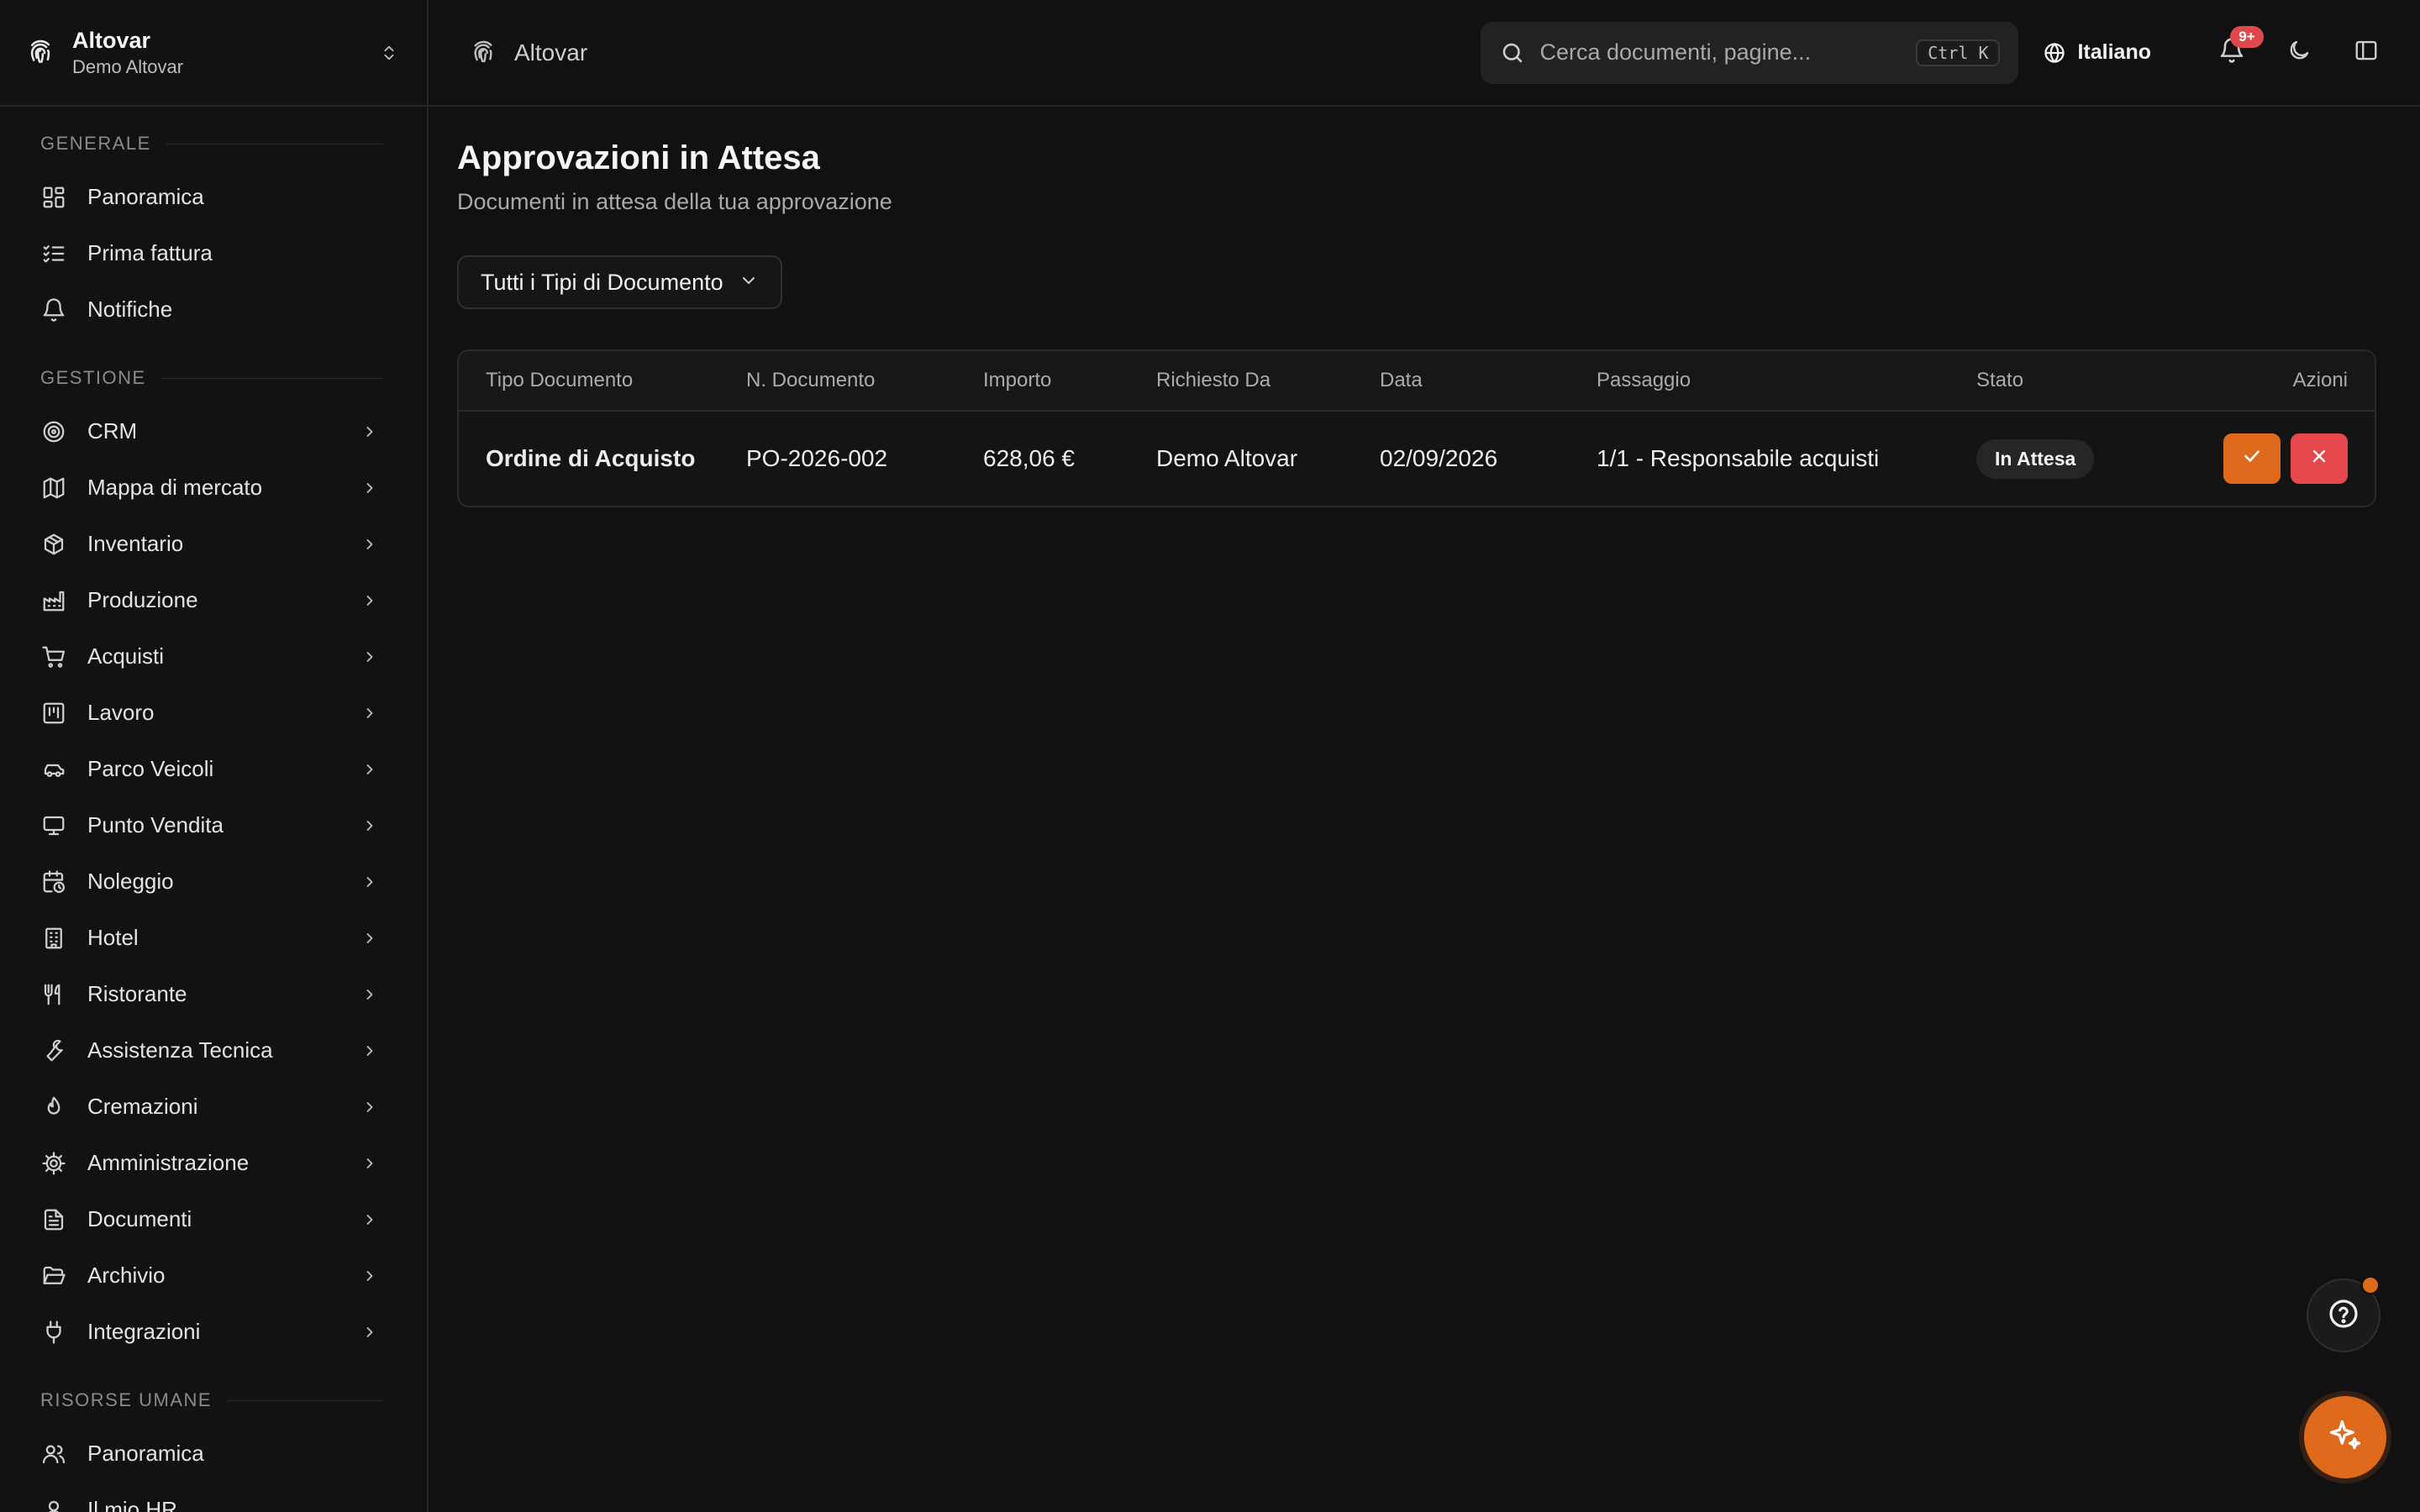  What do you see at coordinates (113, 431) in the screenshot?
I see `sidebar-item-label: CRM` at bounding box center [113, 431].